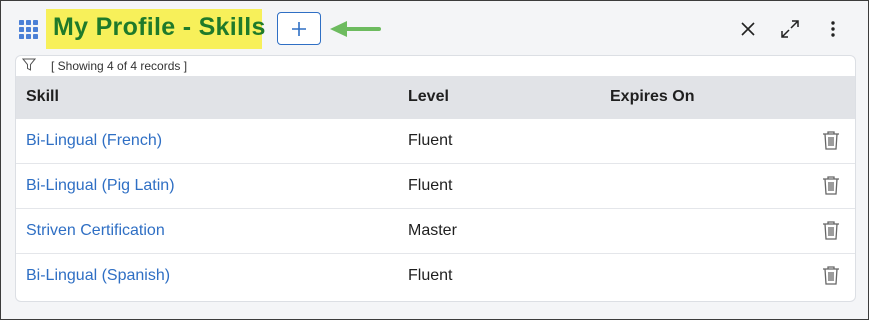  What do you see at coordinates (95, 231) in the screenshot?
I see `skill-link: Striven Certification` at bounding box center [95, 231].